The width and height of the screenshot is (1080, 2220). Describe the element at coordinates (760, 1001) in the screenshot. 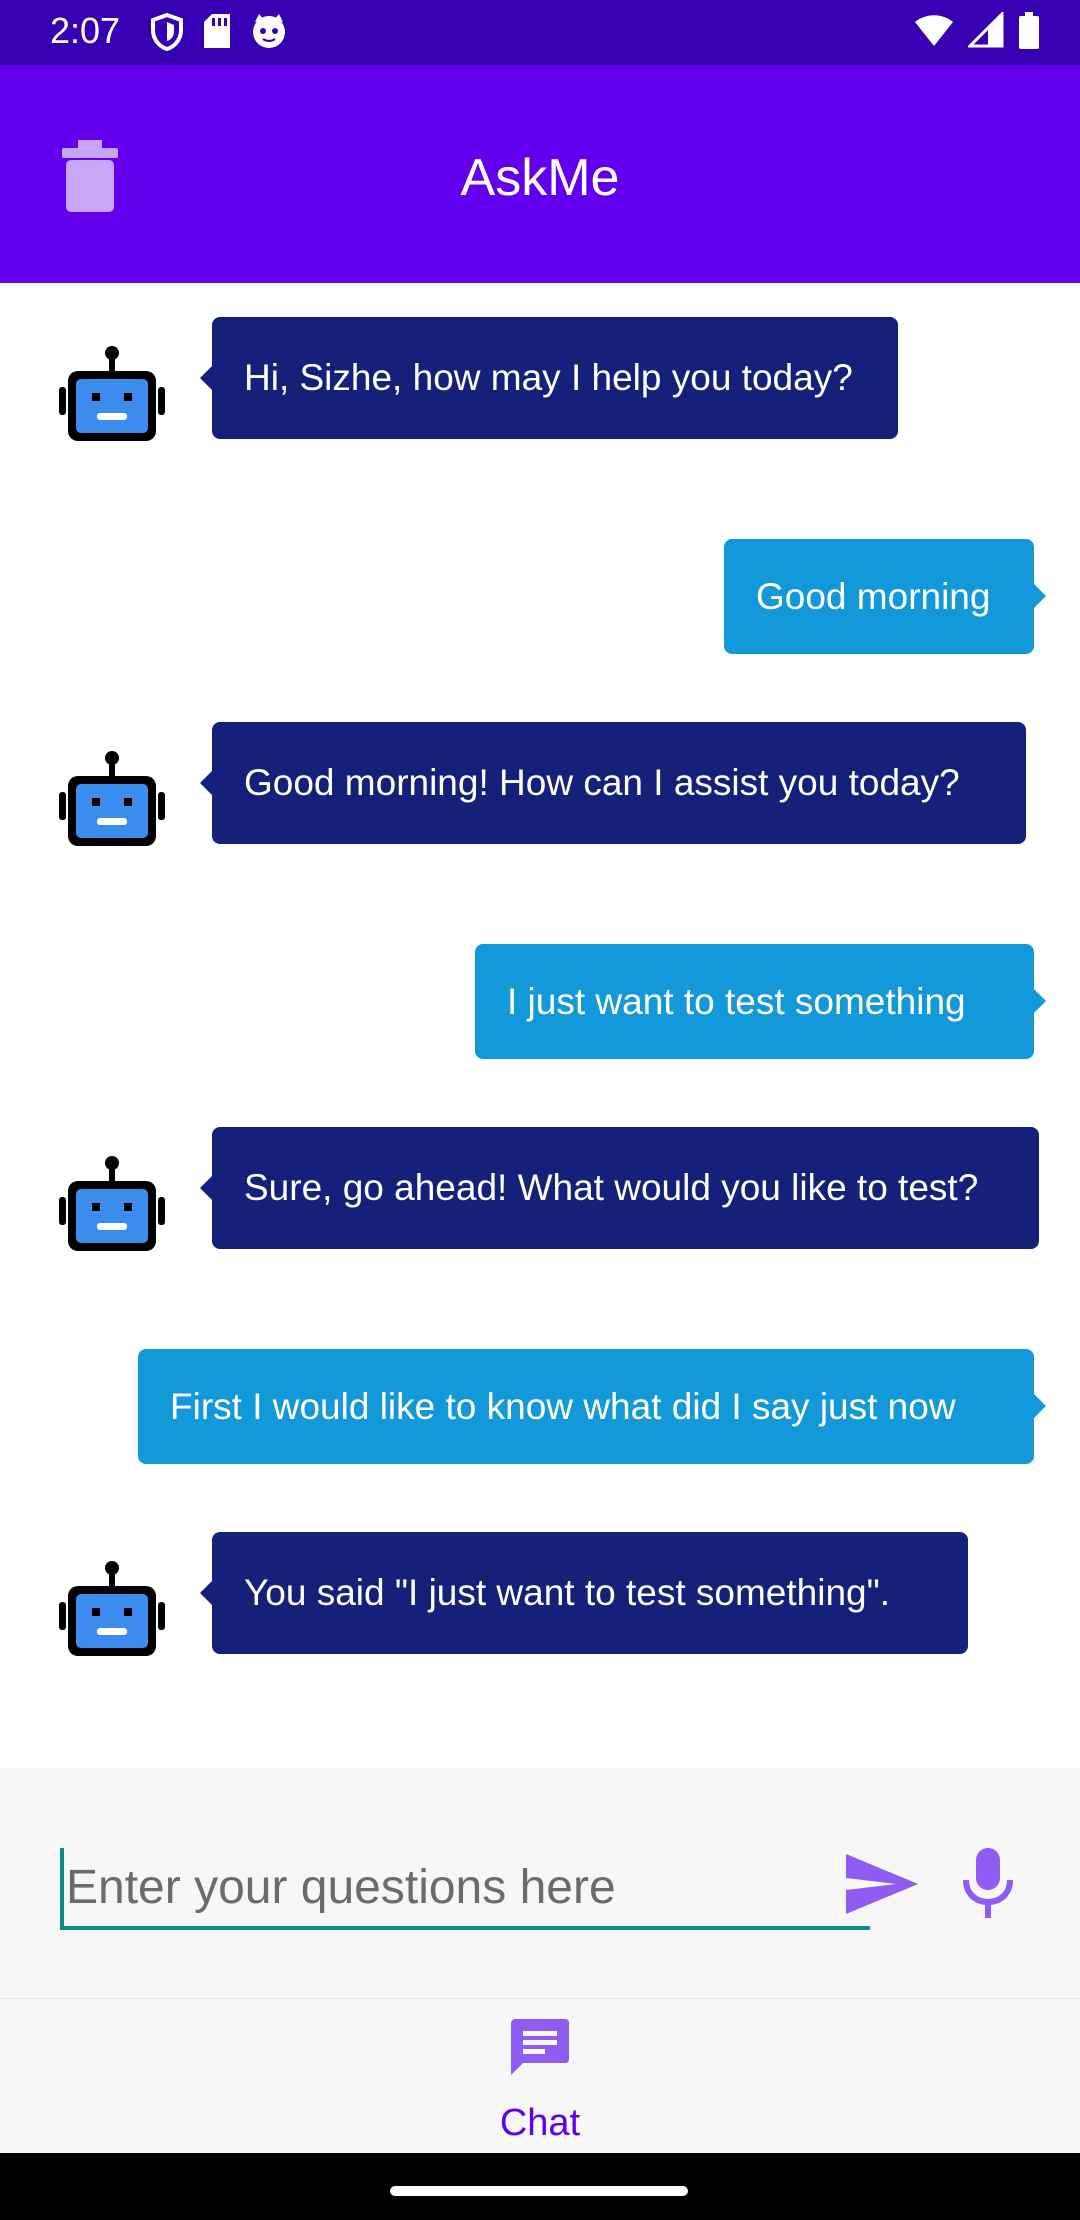

I see `user-message-bubble: I just want to test something` at that location.